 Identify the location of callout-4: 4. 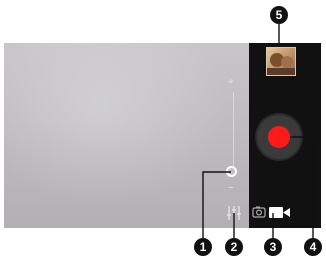
(313, 247).